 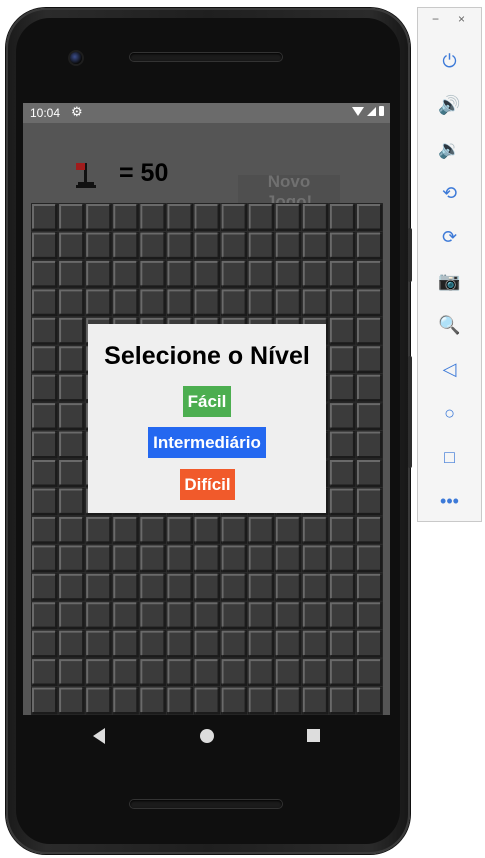 What do you see at coordinates (449, 501) in the screenshot?
I see `more-icon: •••` at bounding box center [449, 501].